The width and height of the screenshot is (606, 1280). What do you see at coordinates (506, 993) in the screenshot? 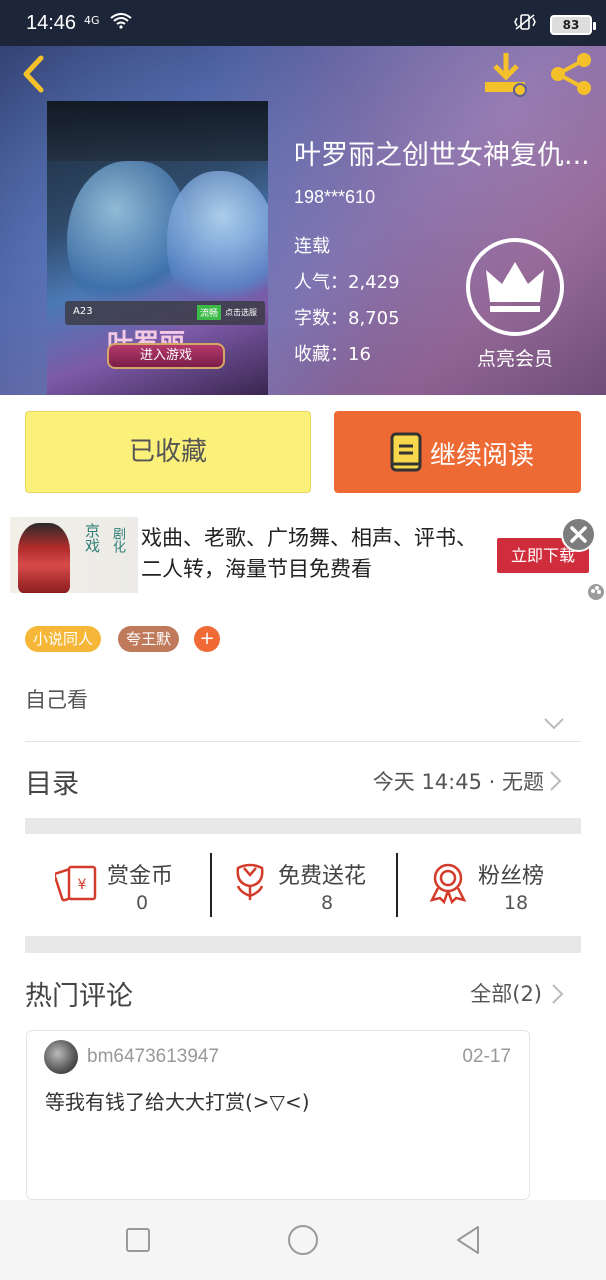
I see `all-comments-link: 全部(2)` at bounding box center [506, 993].